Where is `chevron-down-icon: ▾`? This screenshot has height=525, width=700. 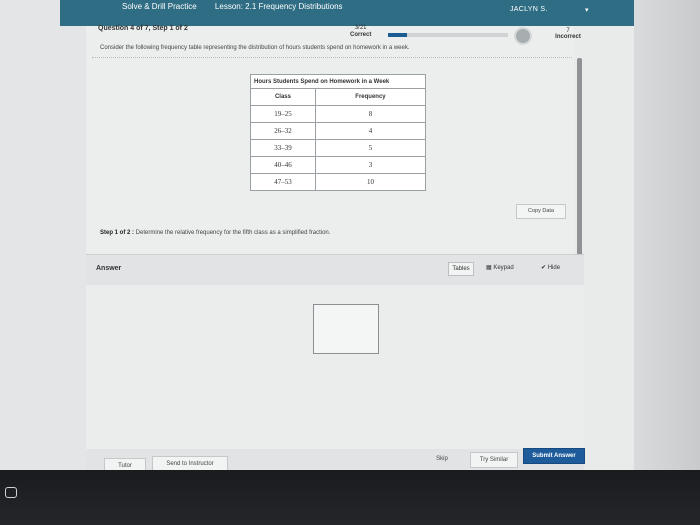
chevron-down-icon: ▾ is located at coordinates (587, 10).